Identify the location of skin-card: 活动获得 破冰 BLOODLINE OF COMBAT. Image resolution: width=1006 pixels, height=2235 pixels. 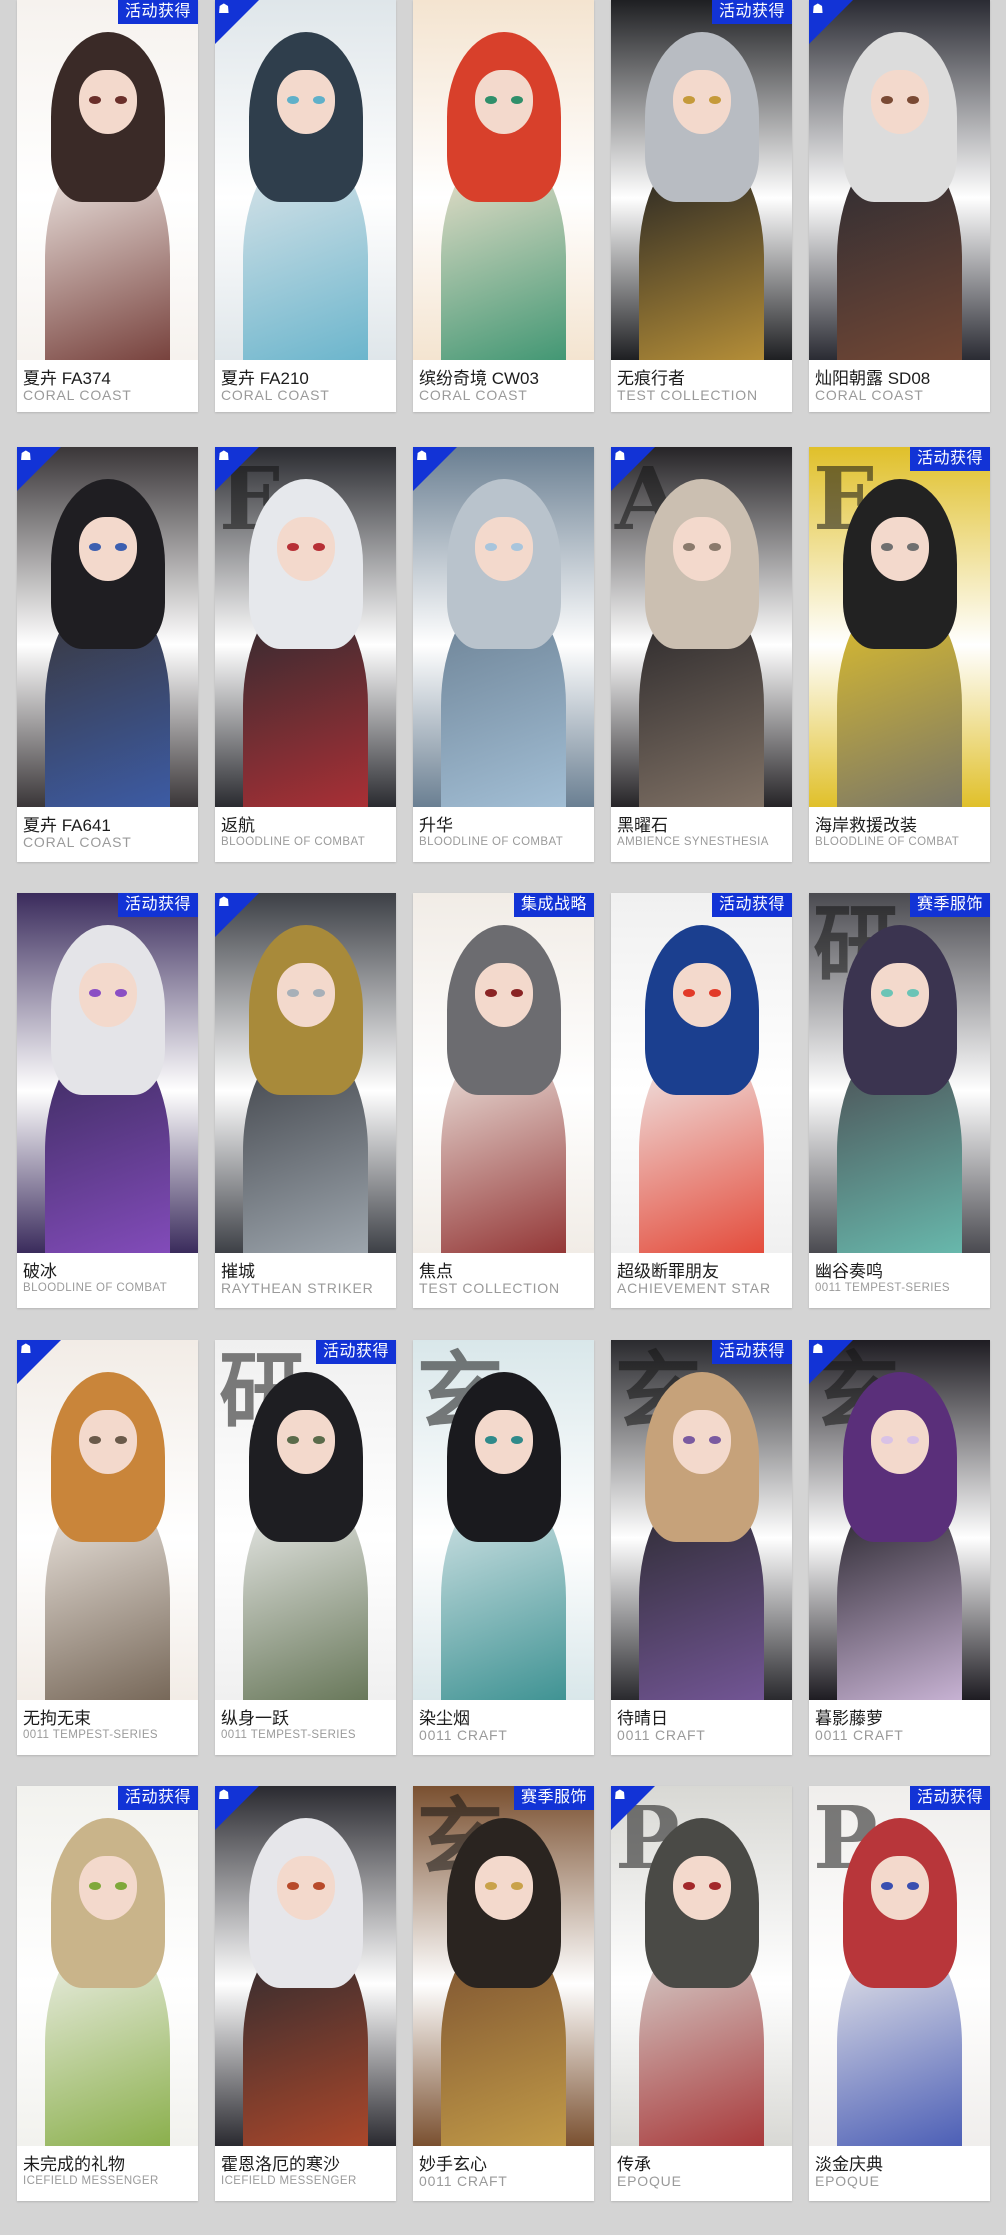
(107, 1100).